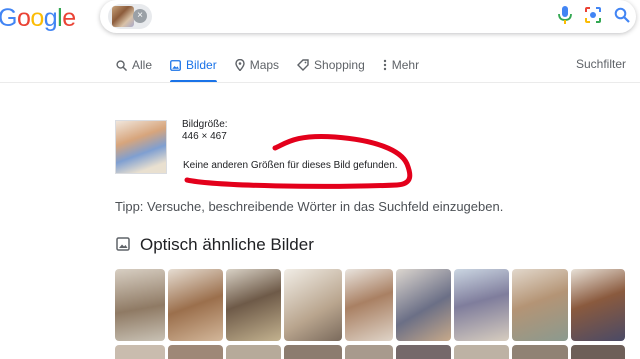 This screenshot has height=359, width=640. What do you see at coordinates (593, 15) in the screenshot?
I see `camera-lens-icon` at bounding box center [593, 15].